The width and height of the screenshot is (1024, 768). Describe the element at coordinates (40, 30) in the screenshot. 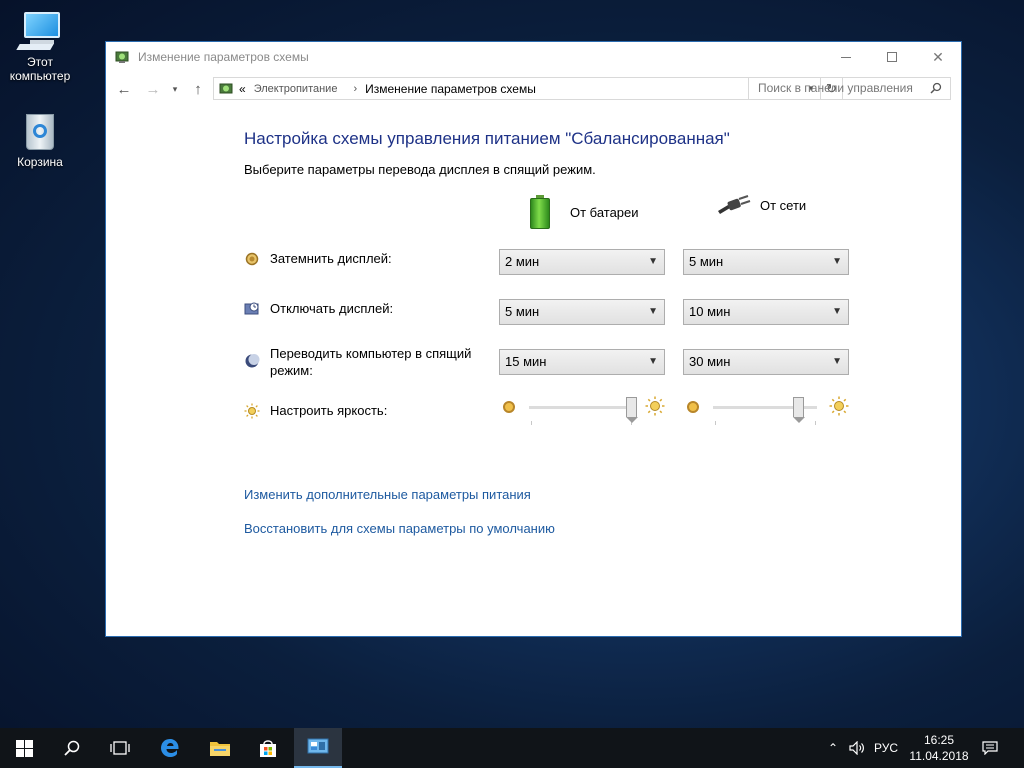

I see `computer-icon` at that location.